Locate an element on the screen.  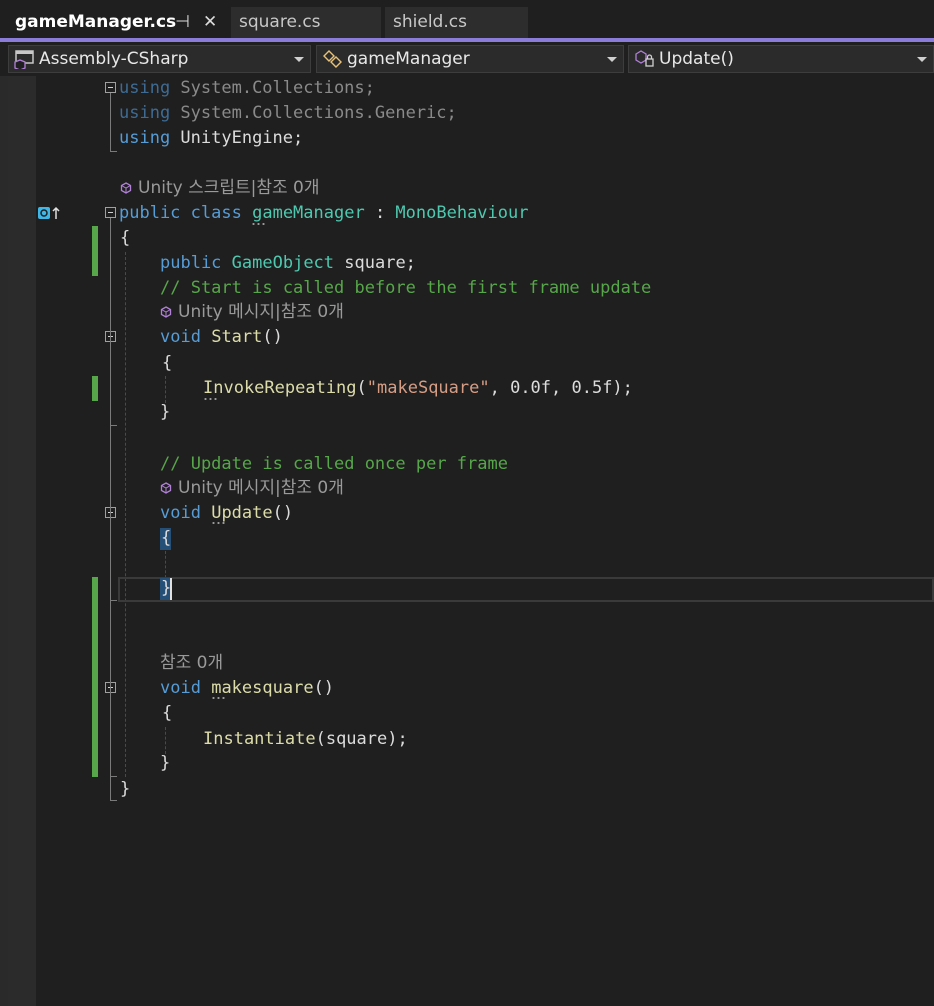
code-line-makesquare-close: } is located at coordinates (165, 763).